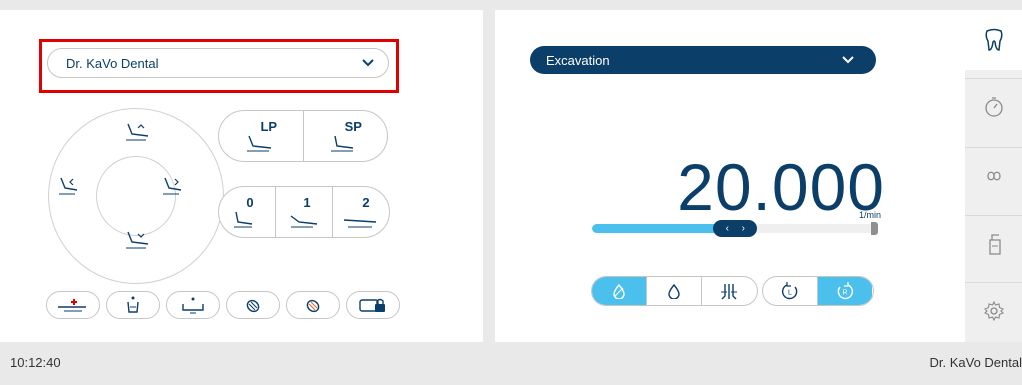 This screenshot has height=385, width=1022. What do you see at coordinates (68, 186) in the screenshot?
I see `chair-left-icon` at bounding box center [68, 186].